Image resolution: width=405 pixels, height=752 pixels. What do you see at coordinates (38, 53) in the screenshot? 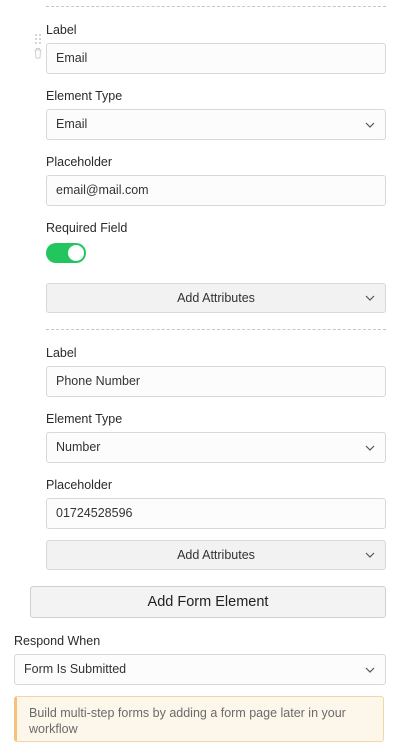
I see `trash-icon` at bounding box center [38, 53].